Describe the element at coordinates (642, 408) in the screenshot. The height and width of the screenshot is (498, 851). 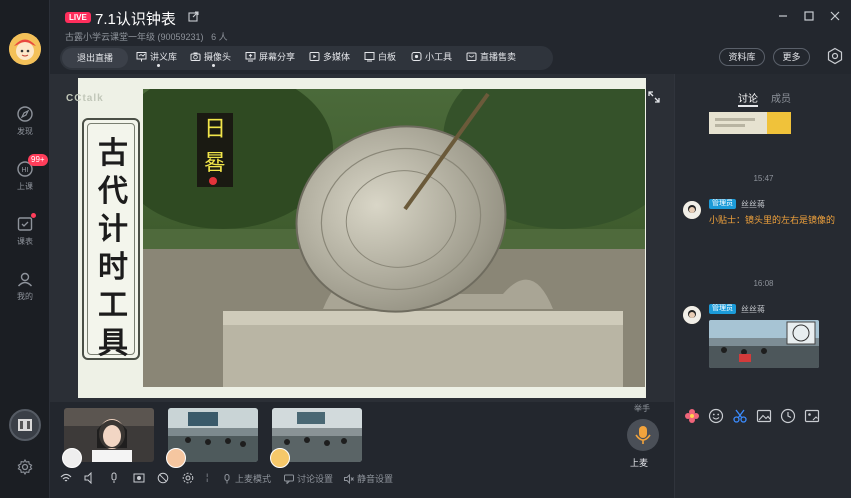
I see `raise-hand-label: 举手` at that location.